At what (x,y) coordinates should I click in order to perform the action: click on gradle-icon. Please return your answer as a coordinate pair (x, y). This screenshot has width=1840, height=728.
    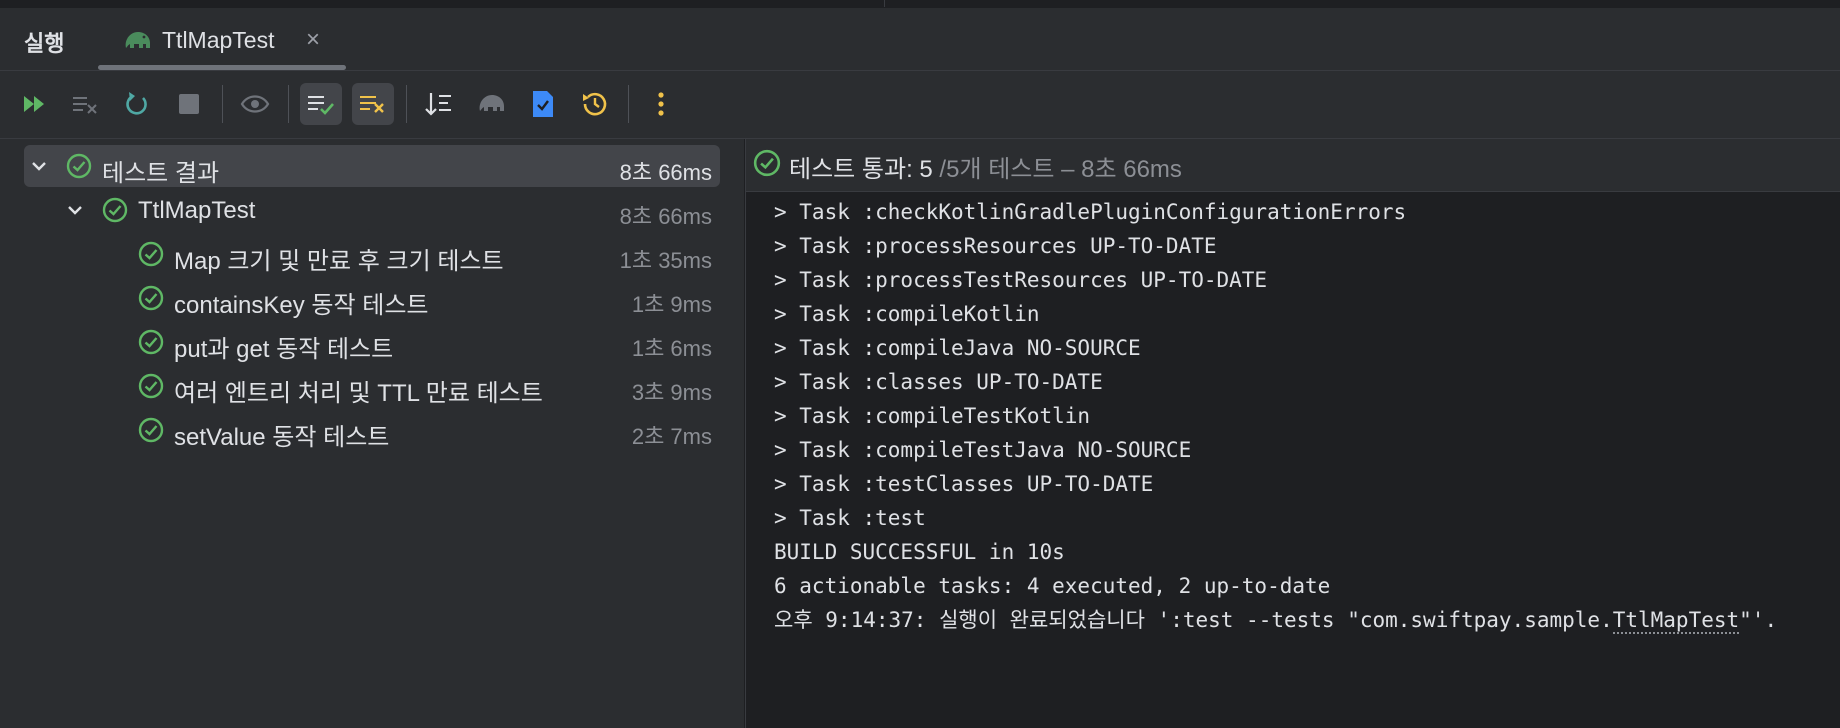
    Looking at the image, I should click on (491, 103).